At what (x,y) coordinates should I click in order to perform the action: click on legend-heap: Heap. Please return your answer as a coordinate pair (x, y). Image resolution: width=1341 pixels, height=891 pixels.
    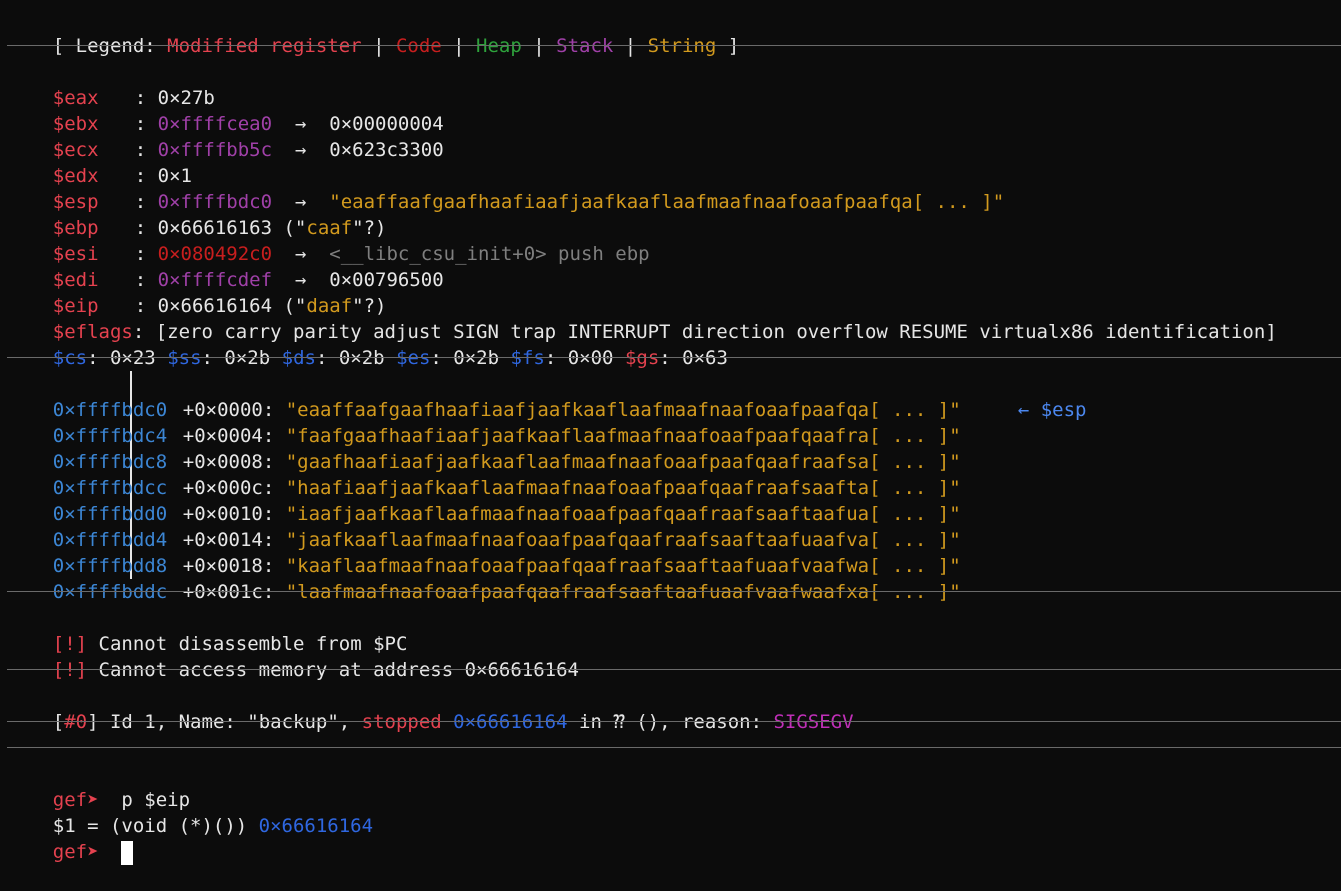
    Looking at the image, I should click on (499, 46).